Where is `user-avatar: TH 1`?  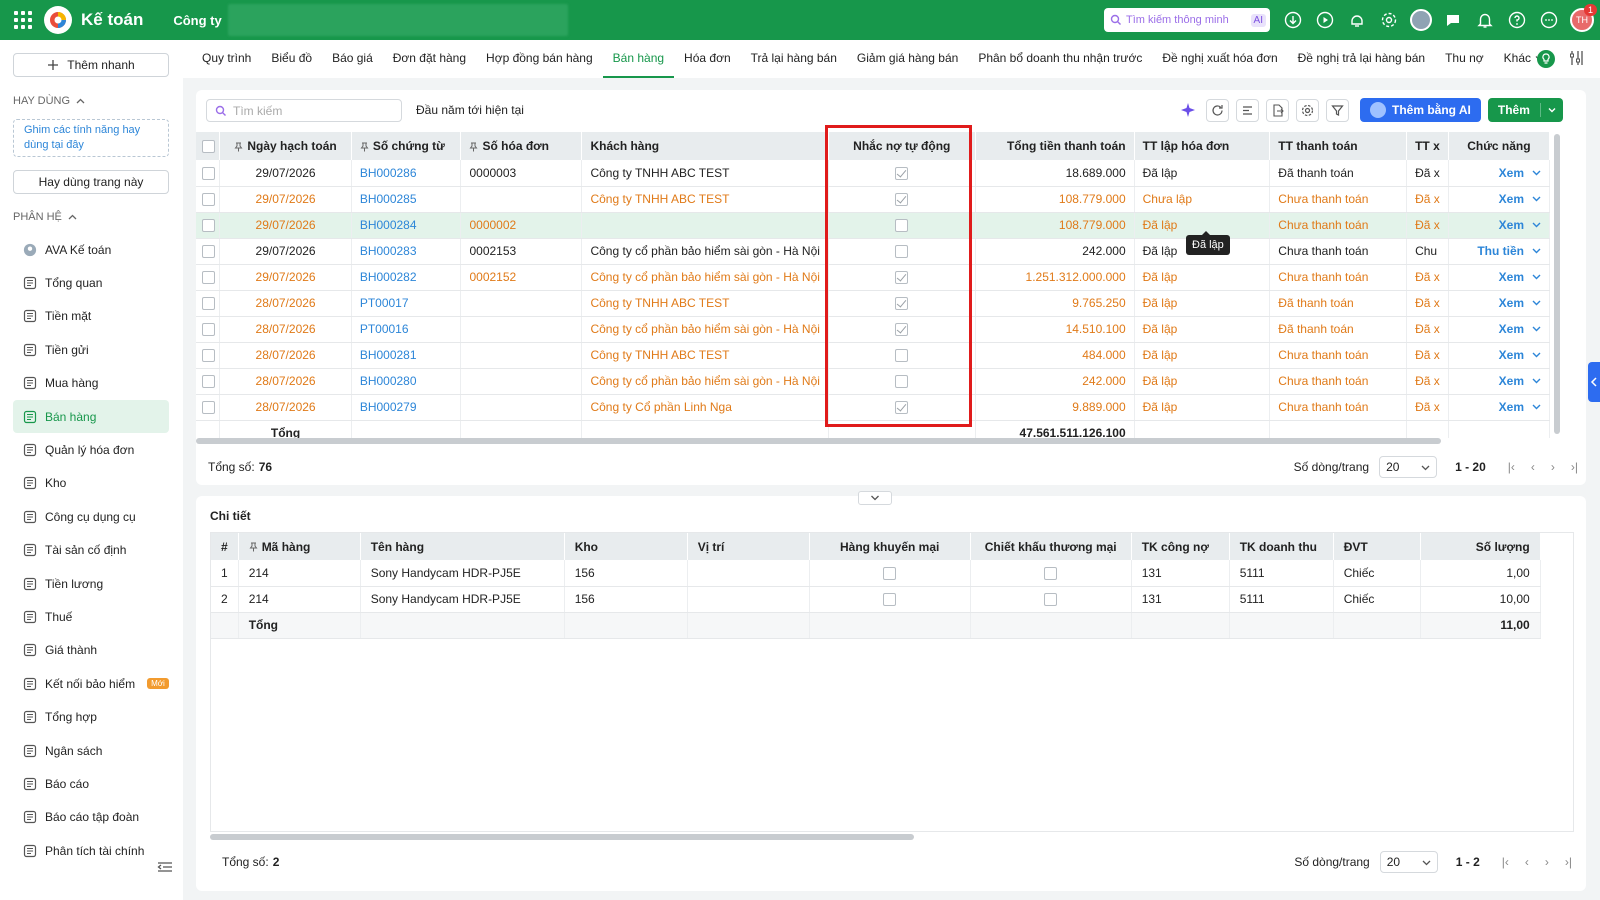
user-avatar: TH 1 is located at coordinates (1583, 18).